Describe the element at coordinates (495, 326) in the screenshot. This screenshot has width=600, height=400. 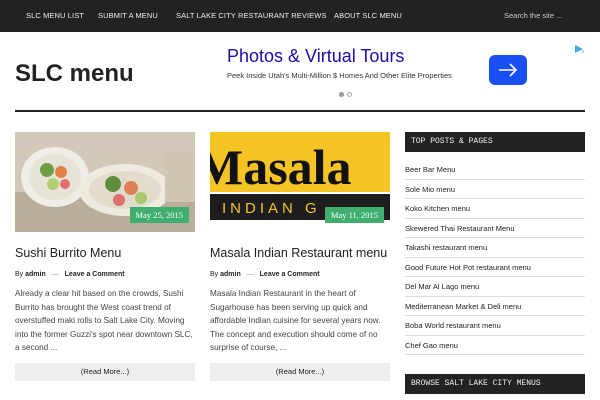
I see `top-post-link: Boba World restaurant menu` at that location.